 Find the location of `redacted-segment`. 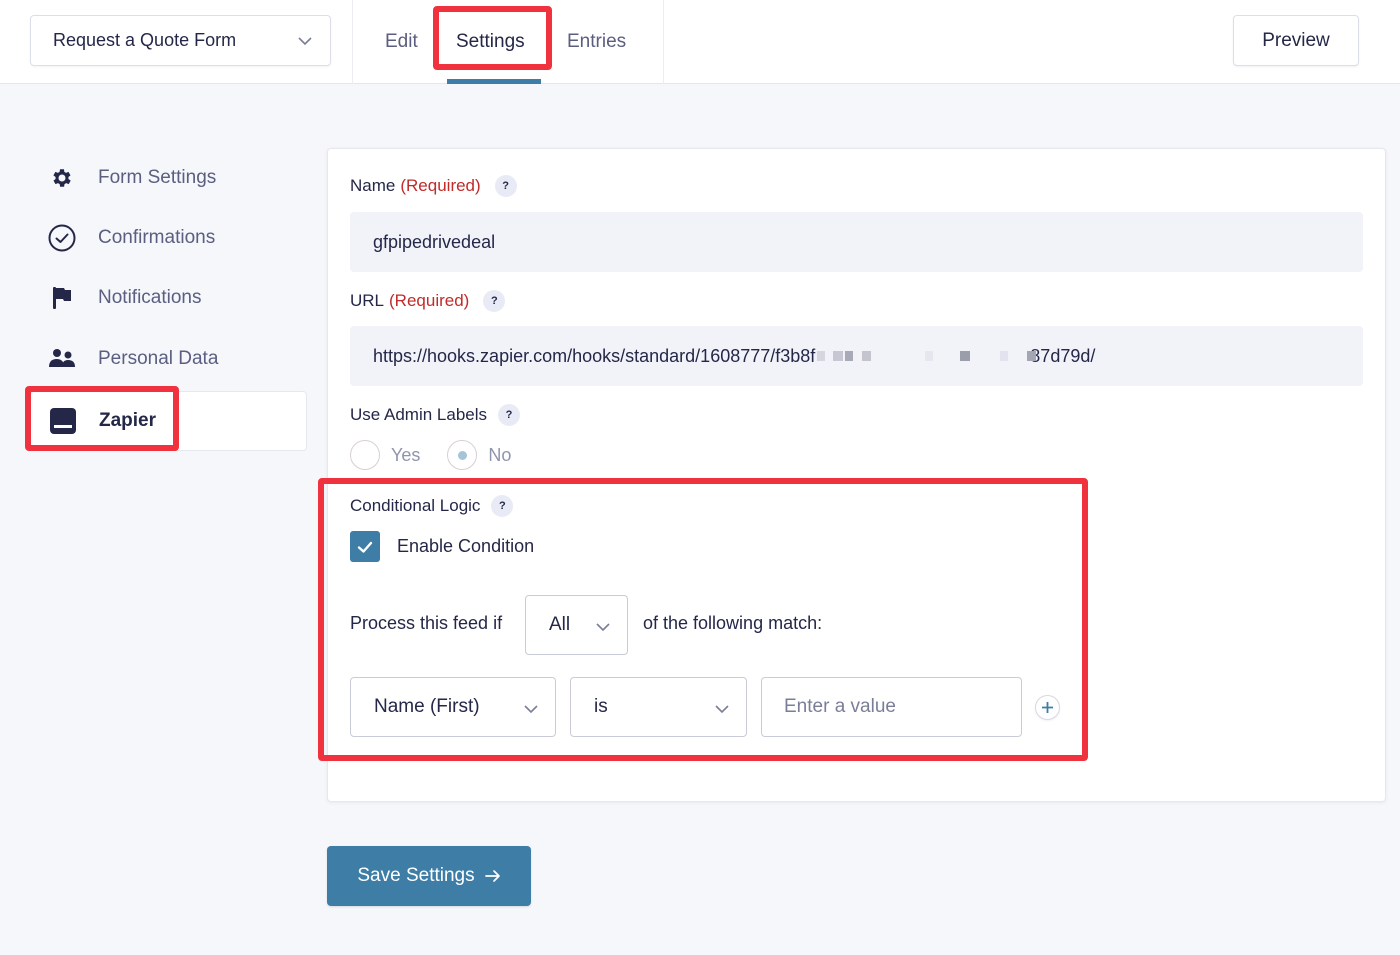

redacted-segment is located at coordinates (926, 356).